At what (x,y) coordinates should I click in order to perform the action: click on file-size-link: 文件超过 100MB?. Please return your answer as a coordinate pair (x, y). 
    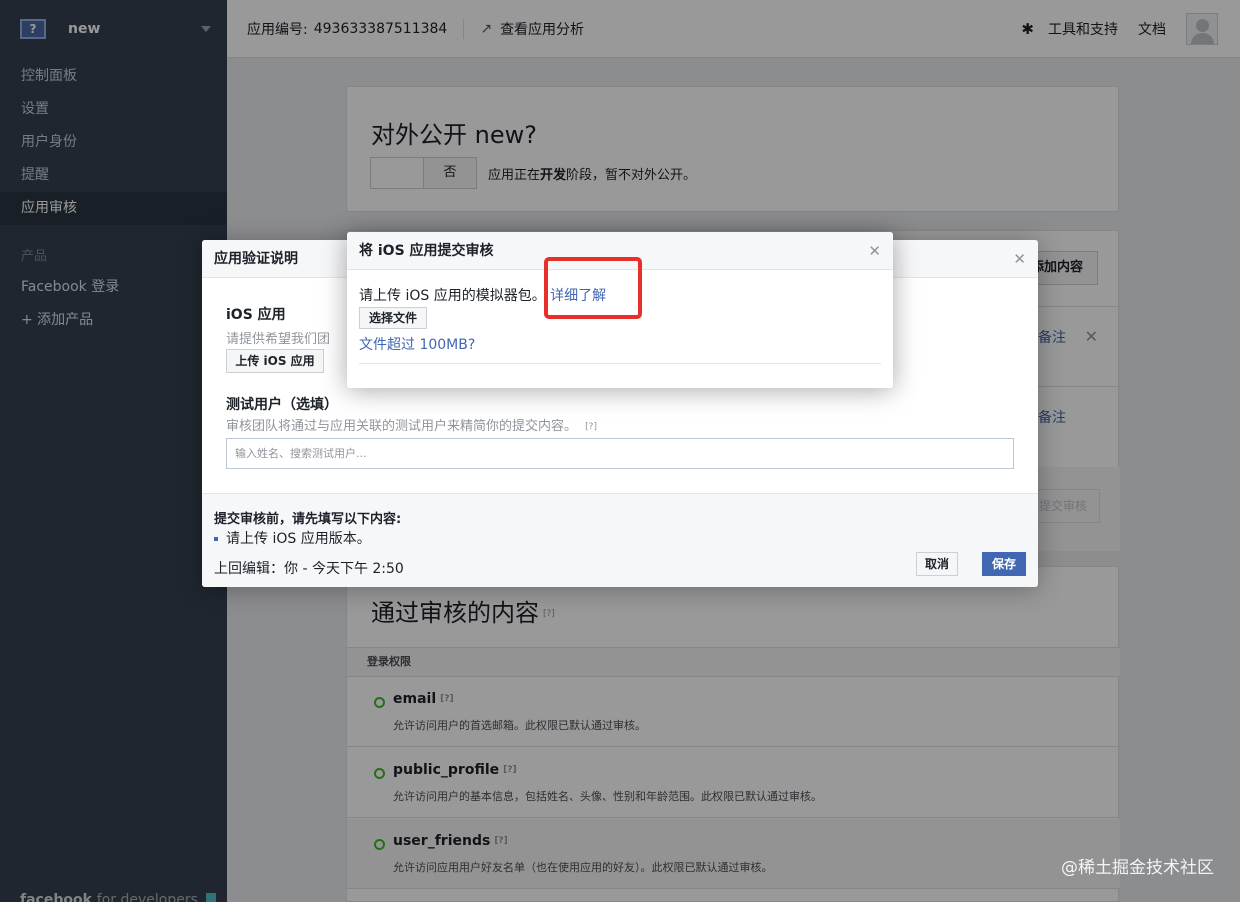
    Looking at the image, I should click on (417, 344).